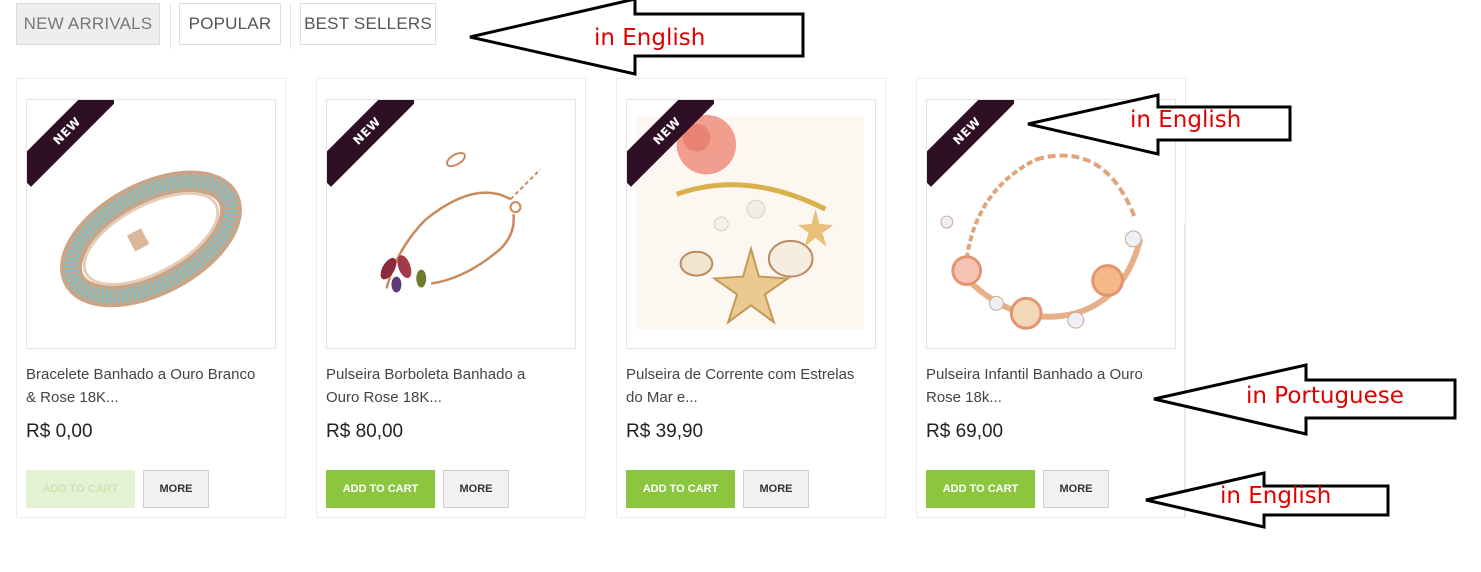  What do you see at coordinates (59, 431) in the screenshot?
I see `product-price: R$ 0,00` at bounding box center [59, 431].